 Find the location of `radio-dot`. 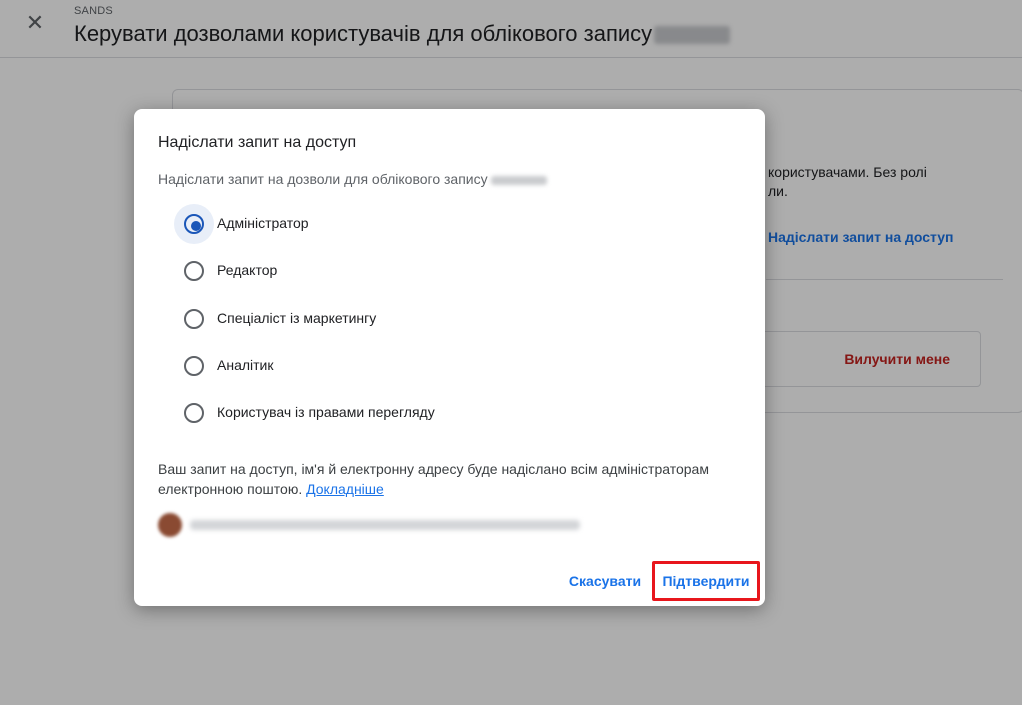

radio-dot is located at coordinates (196, 226).